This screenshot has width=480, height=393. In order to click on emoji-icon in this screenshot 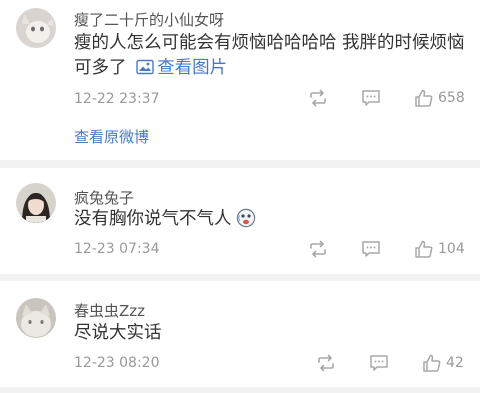, I will do `click(245, 218)`.